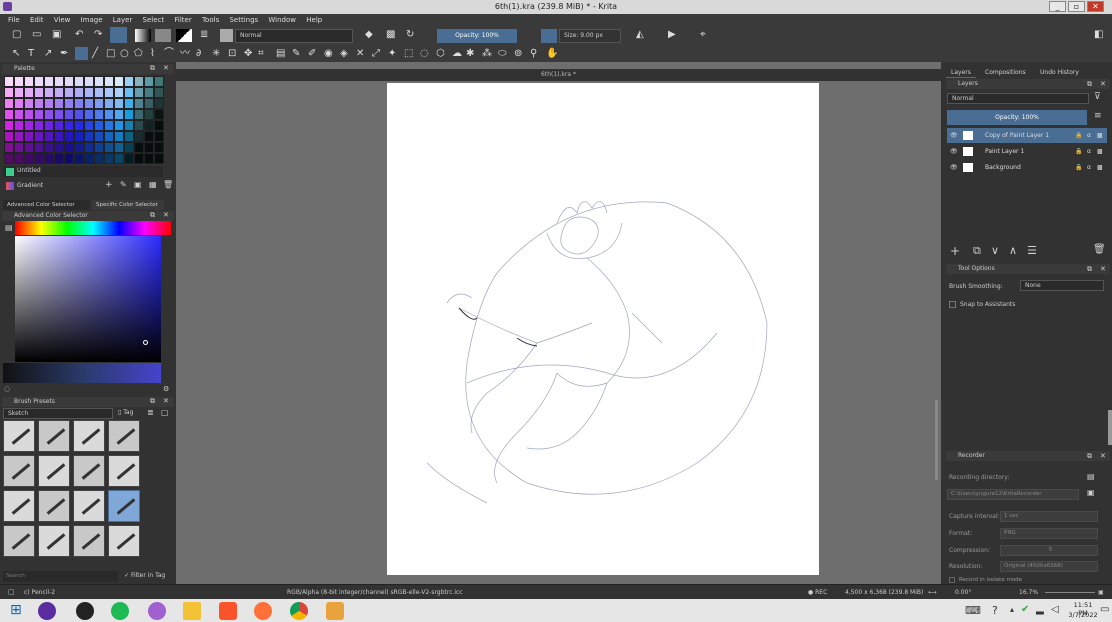  What do you see at coordinates (64, 53) in the screenshot?
I see `calligraphy-tool-icon: ✒` at bounding box center [64, 53].